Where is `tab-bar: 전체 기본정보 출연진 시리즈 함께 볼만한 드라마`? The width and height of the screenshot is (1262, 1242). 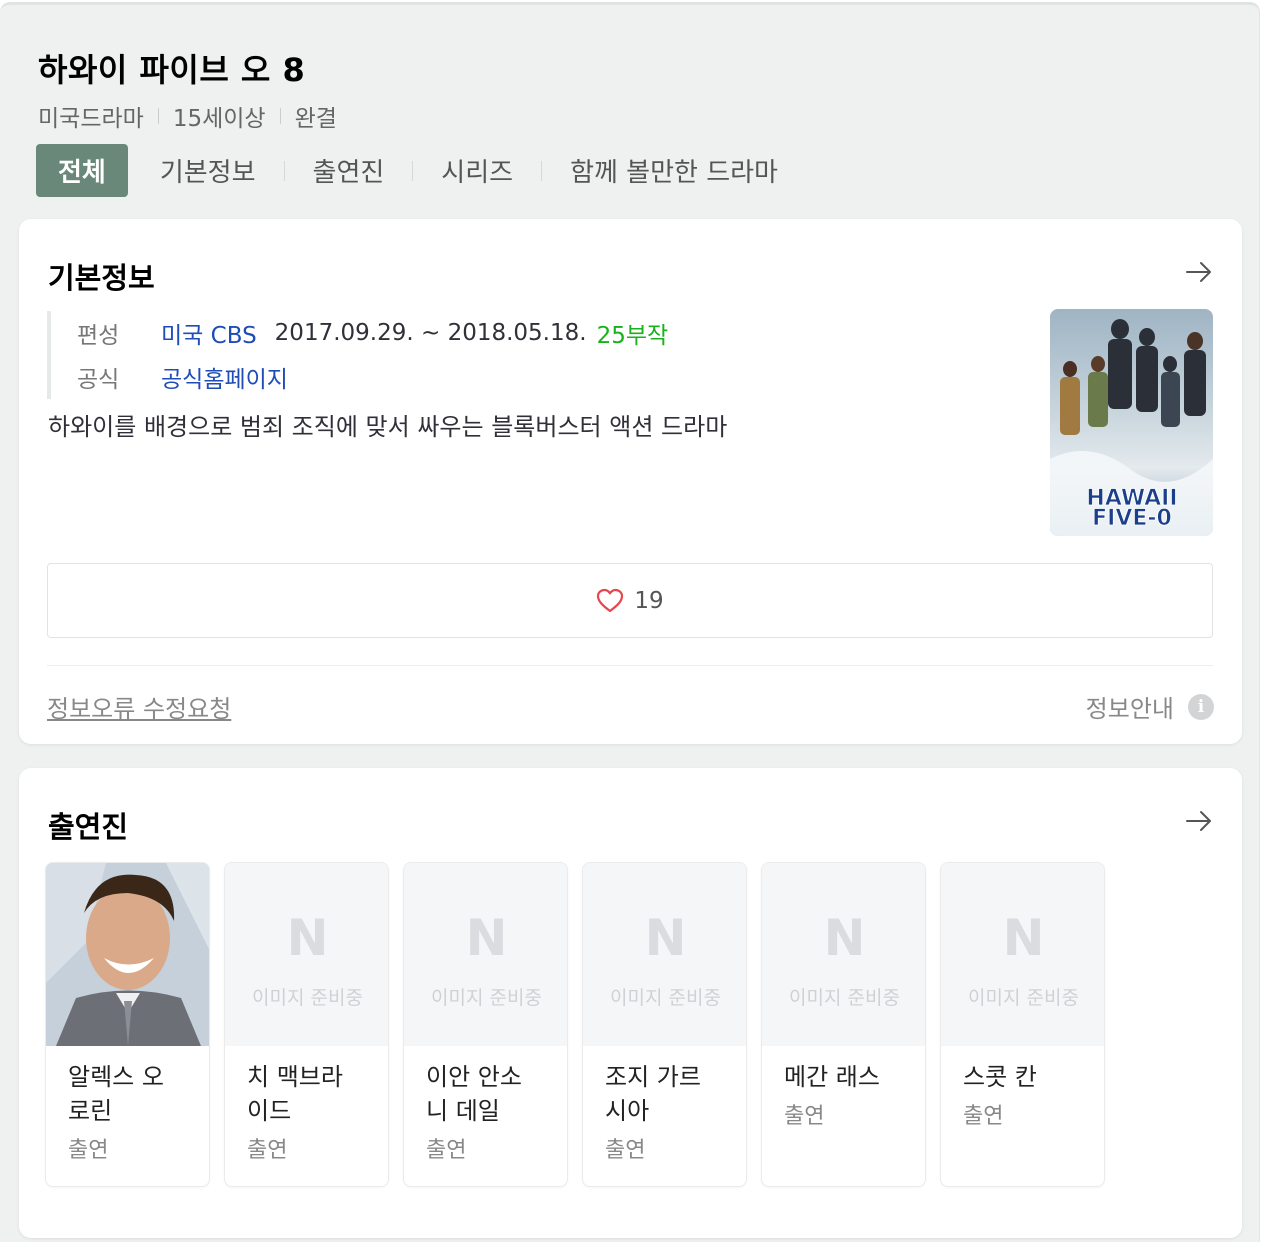
tab-bar: 전체 기본정보 출연진 시리즈 함께 볼만한 드라마 is located at coordinates (421, 170).